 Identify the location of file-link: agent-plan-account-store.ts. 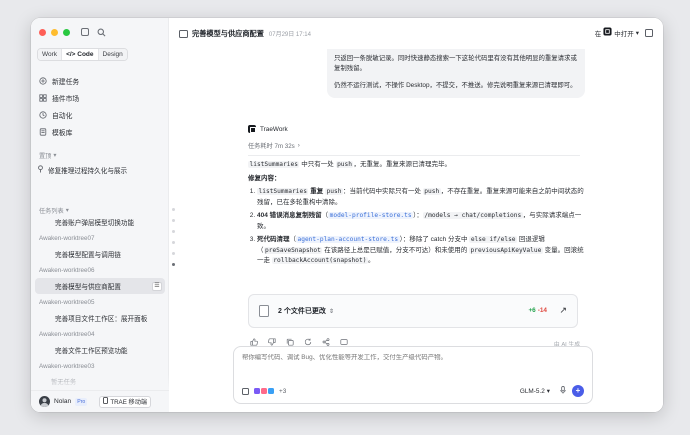
(348, 239).